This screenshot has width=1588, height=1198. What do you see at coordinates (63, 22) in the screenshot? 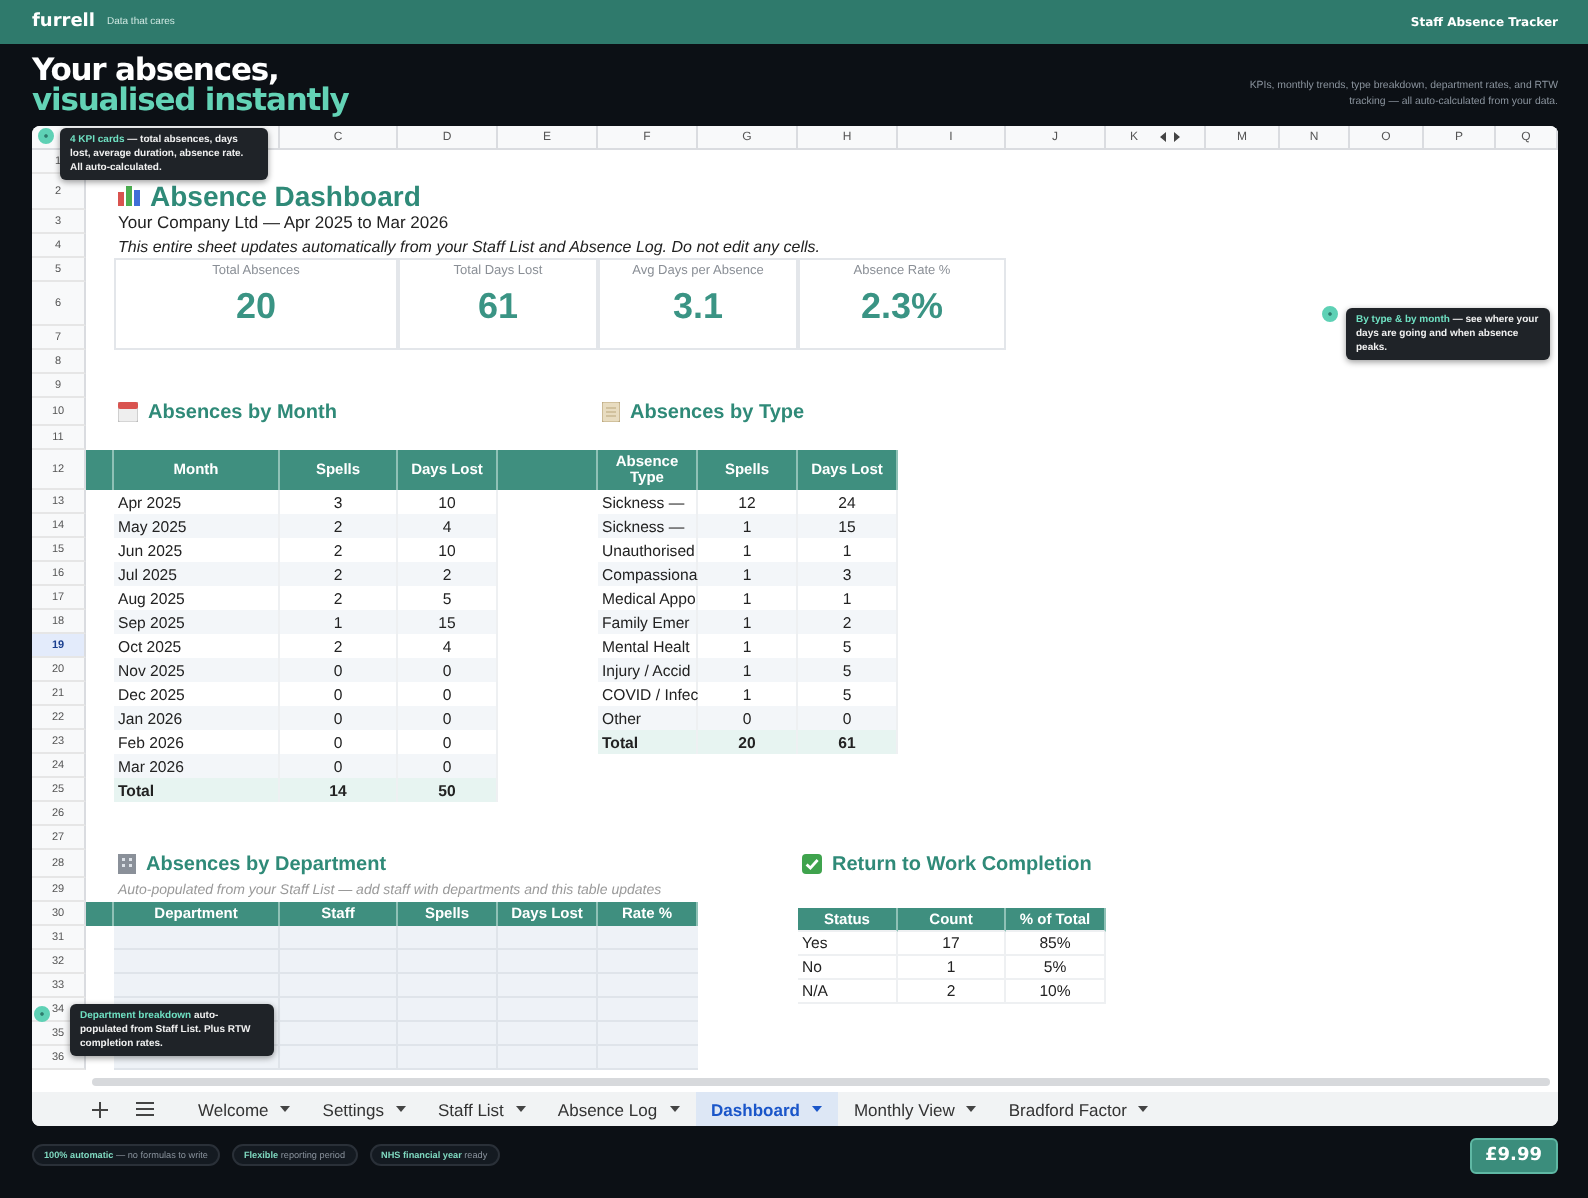
I see `brand-logo: furrell` at bounding box center [63, 22].